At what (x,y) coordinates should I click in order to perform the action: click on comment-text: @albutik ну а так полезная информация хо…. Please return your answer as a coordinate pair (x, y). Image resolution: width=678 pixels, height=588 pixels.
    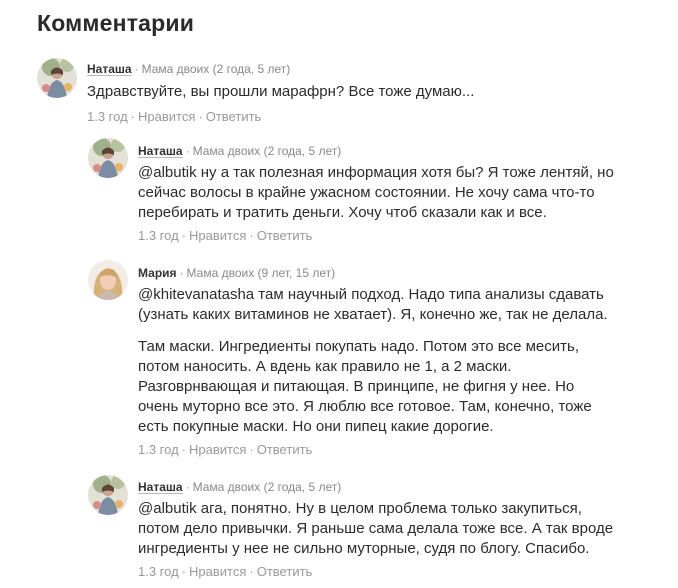
    Looking at the image, I should click on (378, 193).